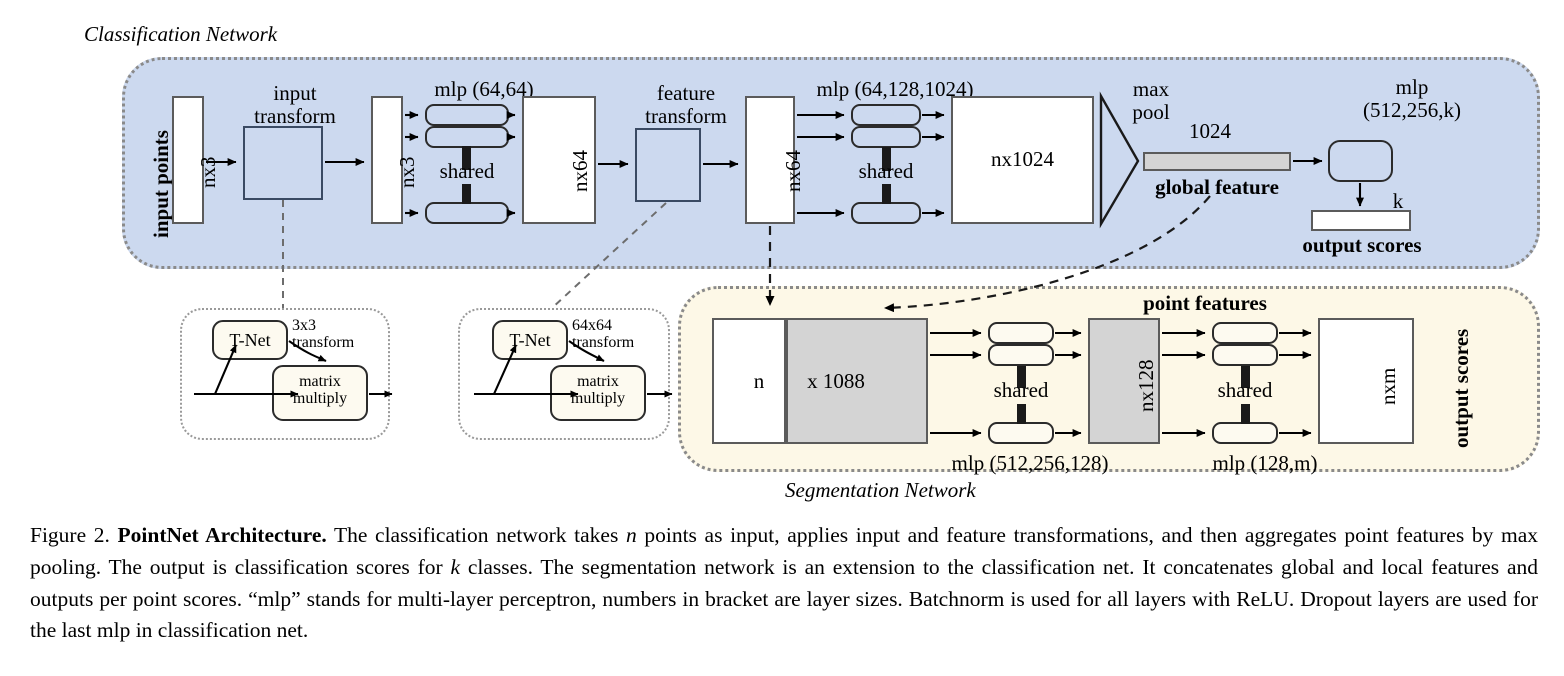 The width and height of the screenshot is (1564, 676). Describe the element at coordinates (793, 171) in the screenshot. I see `feat64b-tensor-label: nx64` at that location.